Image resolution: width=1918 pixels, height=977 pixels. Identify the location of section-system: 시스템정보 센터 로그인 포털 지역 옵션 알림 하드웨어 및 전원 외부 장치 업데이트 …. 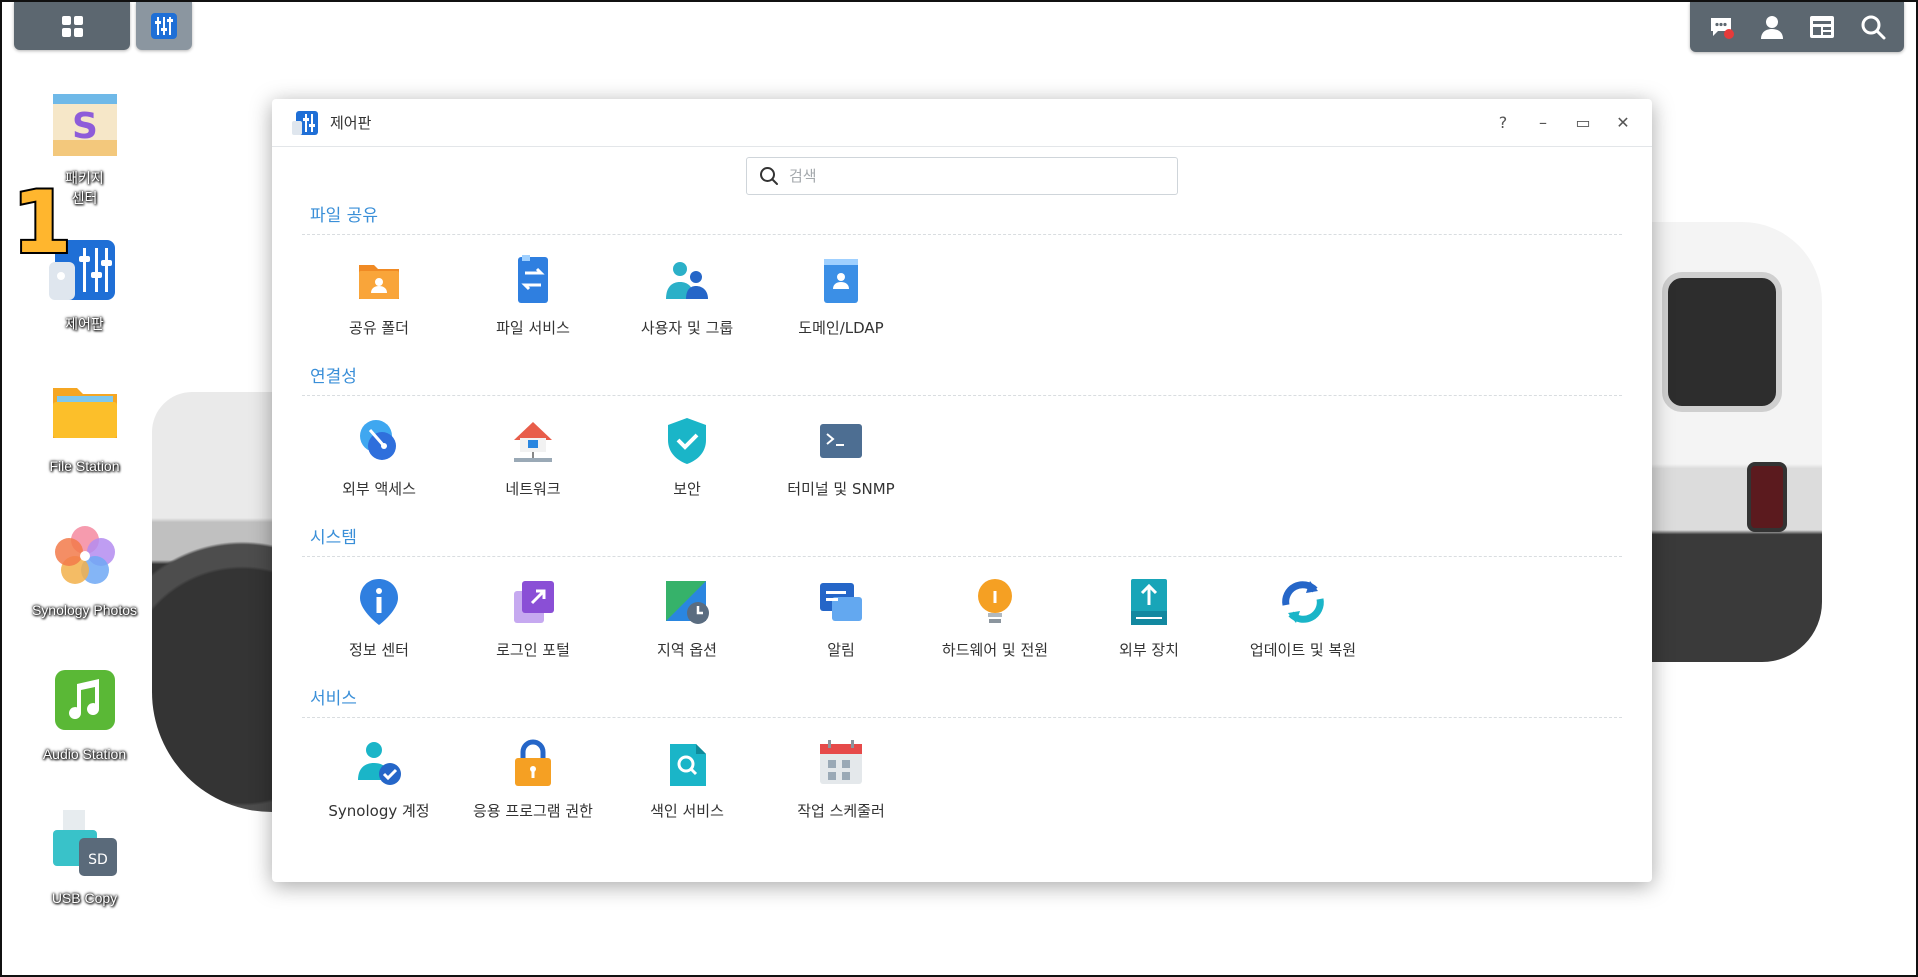
(962, 597).